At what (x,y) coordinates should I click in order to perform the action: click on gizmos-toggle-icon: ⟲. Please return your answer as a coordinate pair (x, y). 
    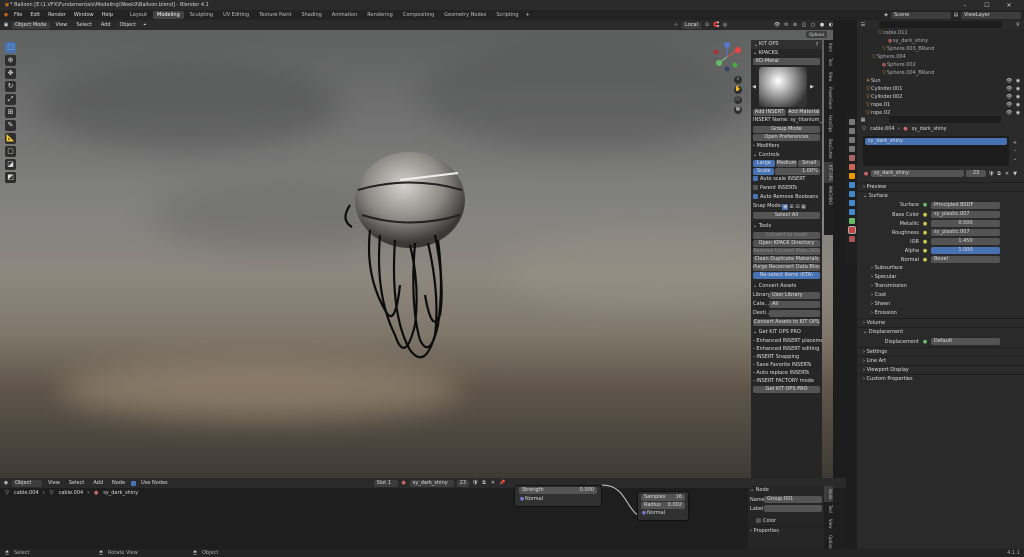
    Looking at the image, I should click on (786, 25).